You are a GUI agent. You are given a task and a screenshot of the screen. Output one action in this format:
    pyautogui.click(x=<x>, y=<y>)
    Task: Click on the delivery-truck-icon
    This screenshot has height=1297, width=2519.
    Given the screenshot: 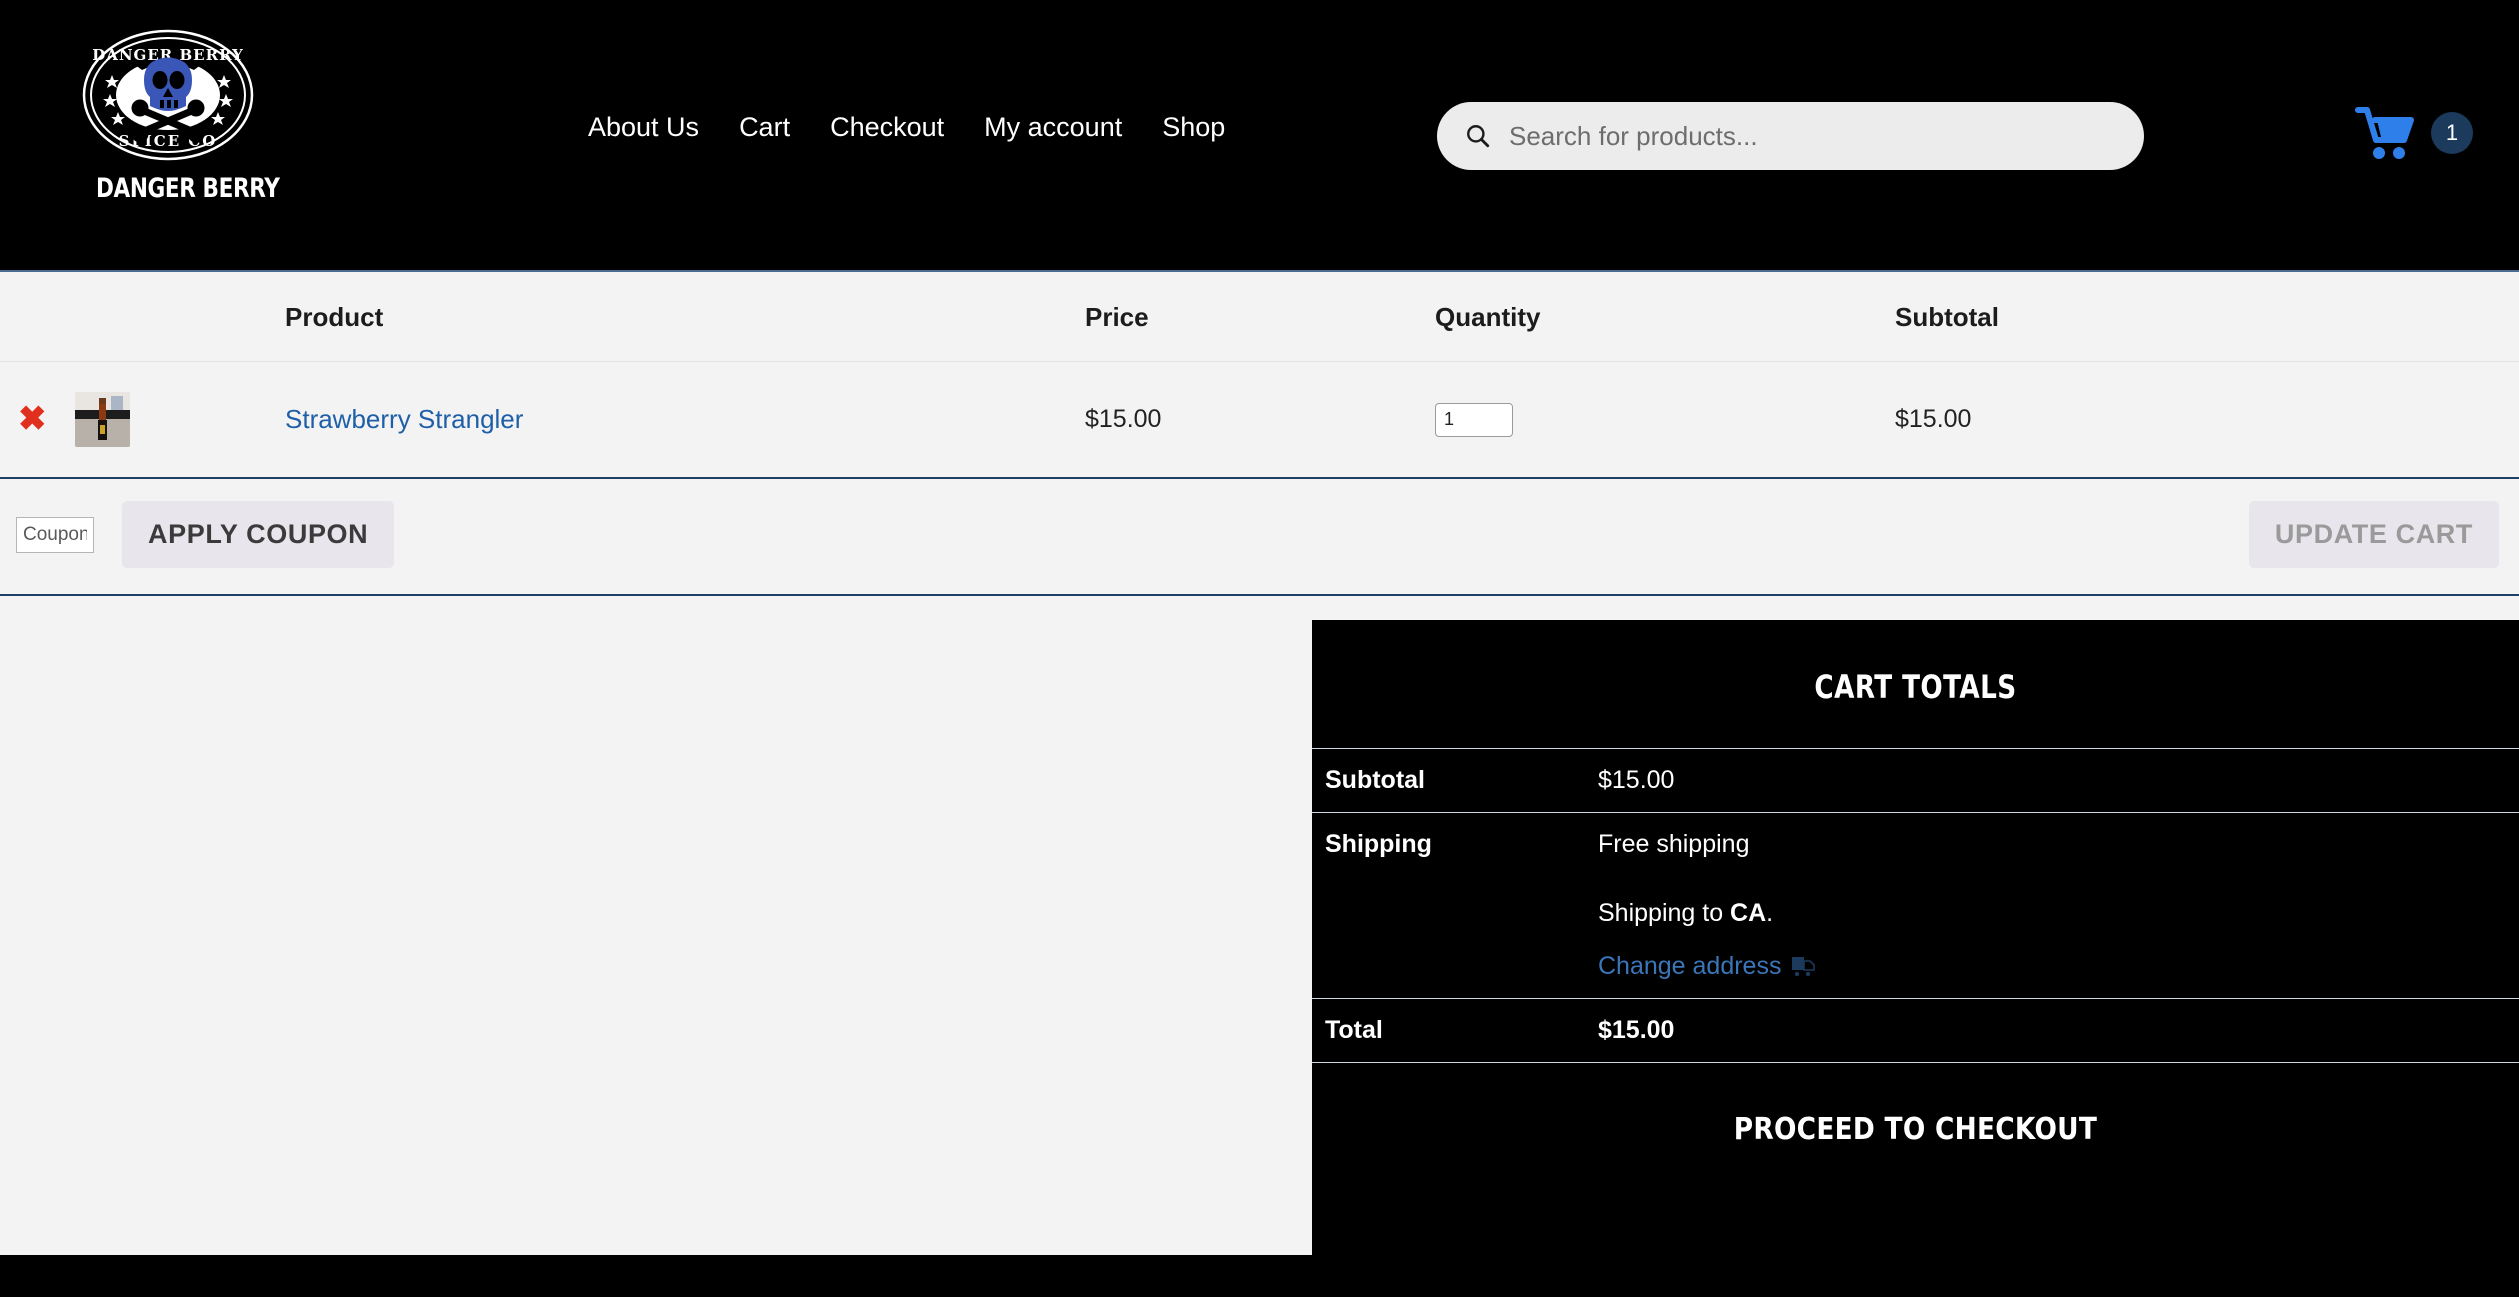 What is the action you would take?
    pyautogui.click(x=1804, y=967)
    